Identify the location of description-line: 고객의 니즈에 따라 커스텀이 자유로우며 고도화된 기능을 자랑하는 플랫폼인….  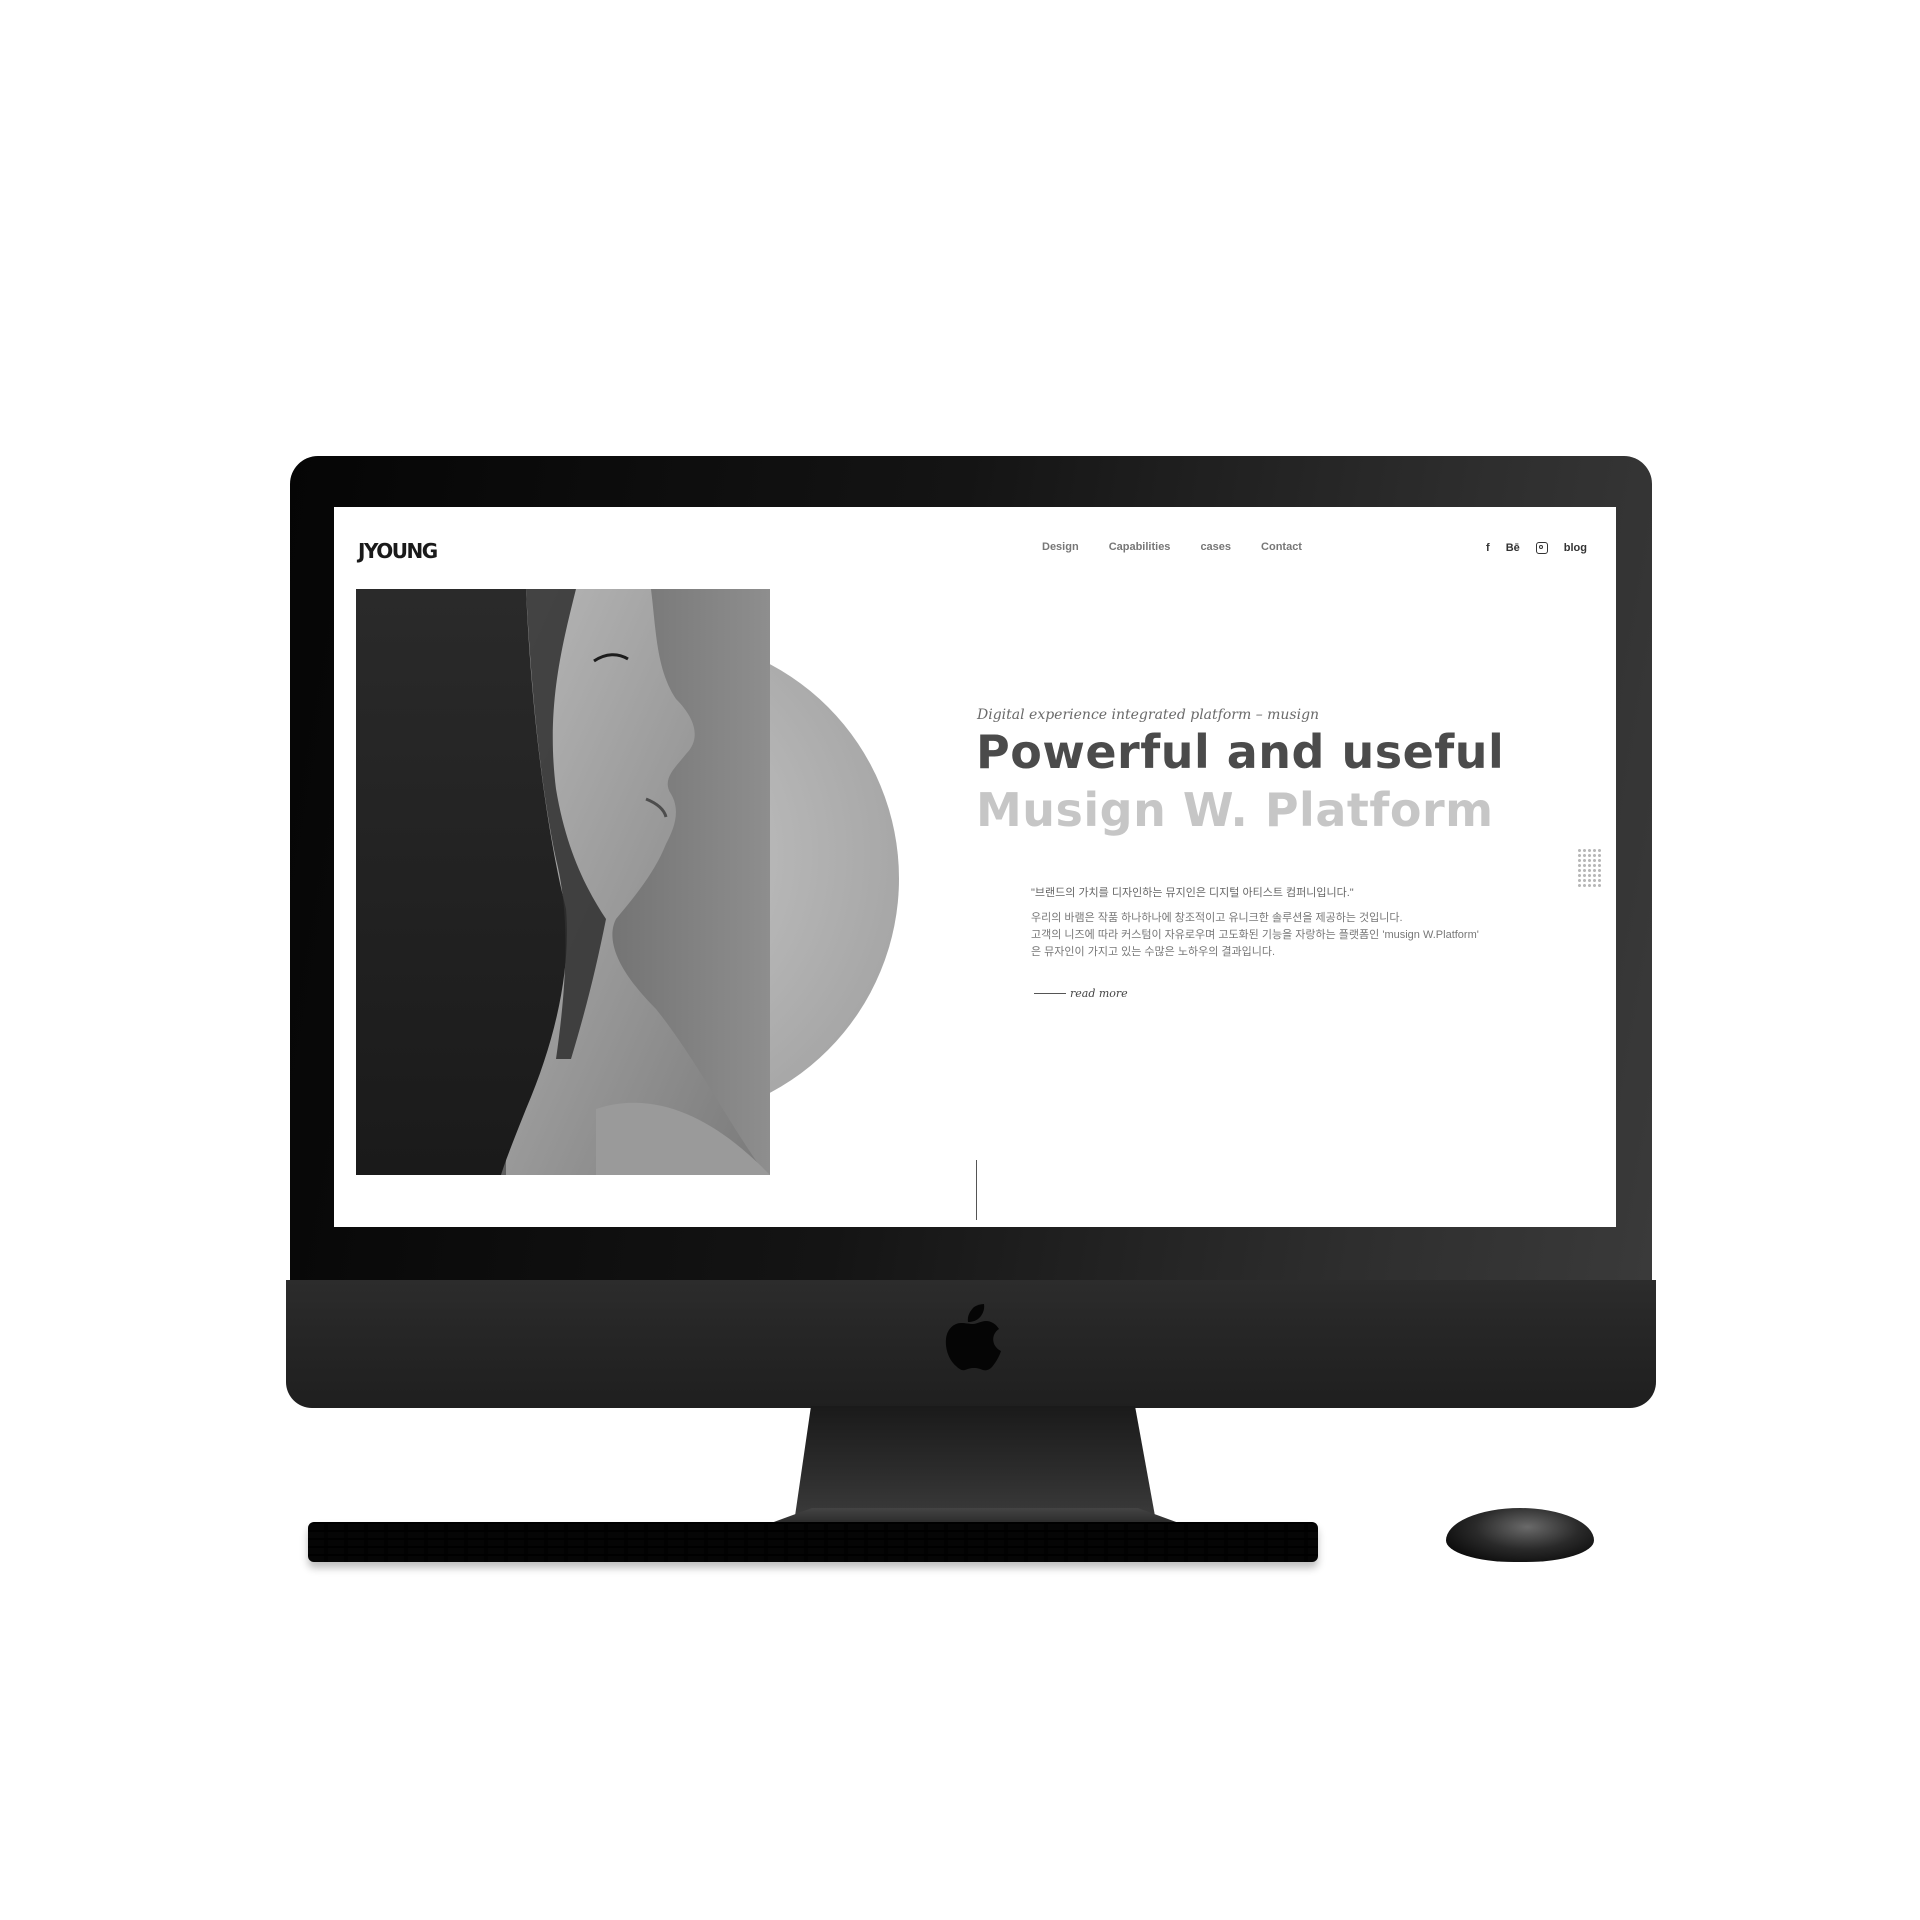
(1255, 935).